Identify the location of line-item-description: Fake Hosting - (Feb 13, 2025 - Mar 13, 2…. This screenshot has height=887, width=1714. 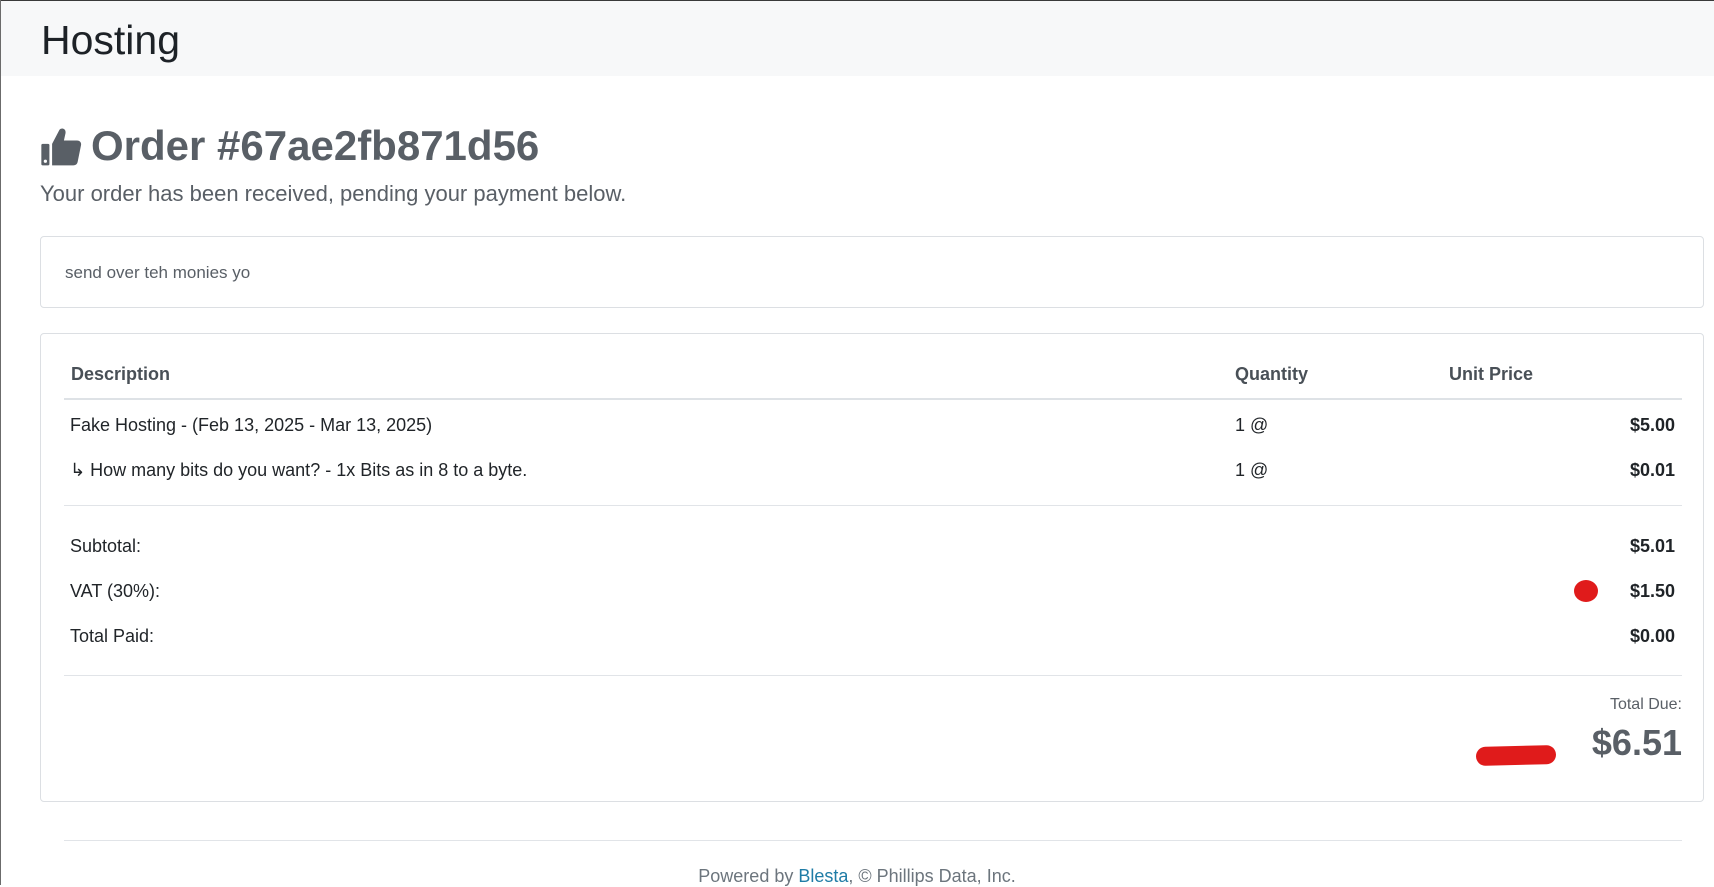
(251, 425).